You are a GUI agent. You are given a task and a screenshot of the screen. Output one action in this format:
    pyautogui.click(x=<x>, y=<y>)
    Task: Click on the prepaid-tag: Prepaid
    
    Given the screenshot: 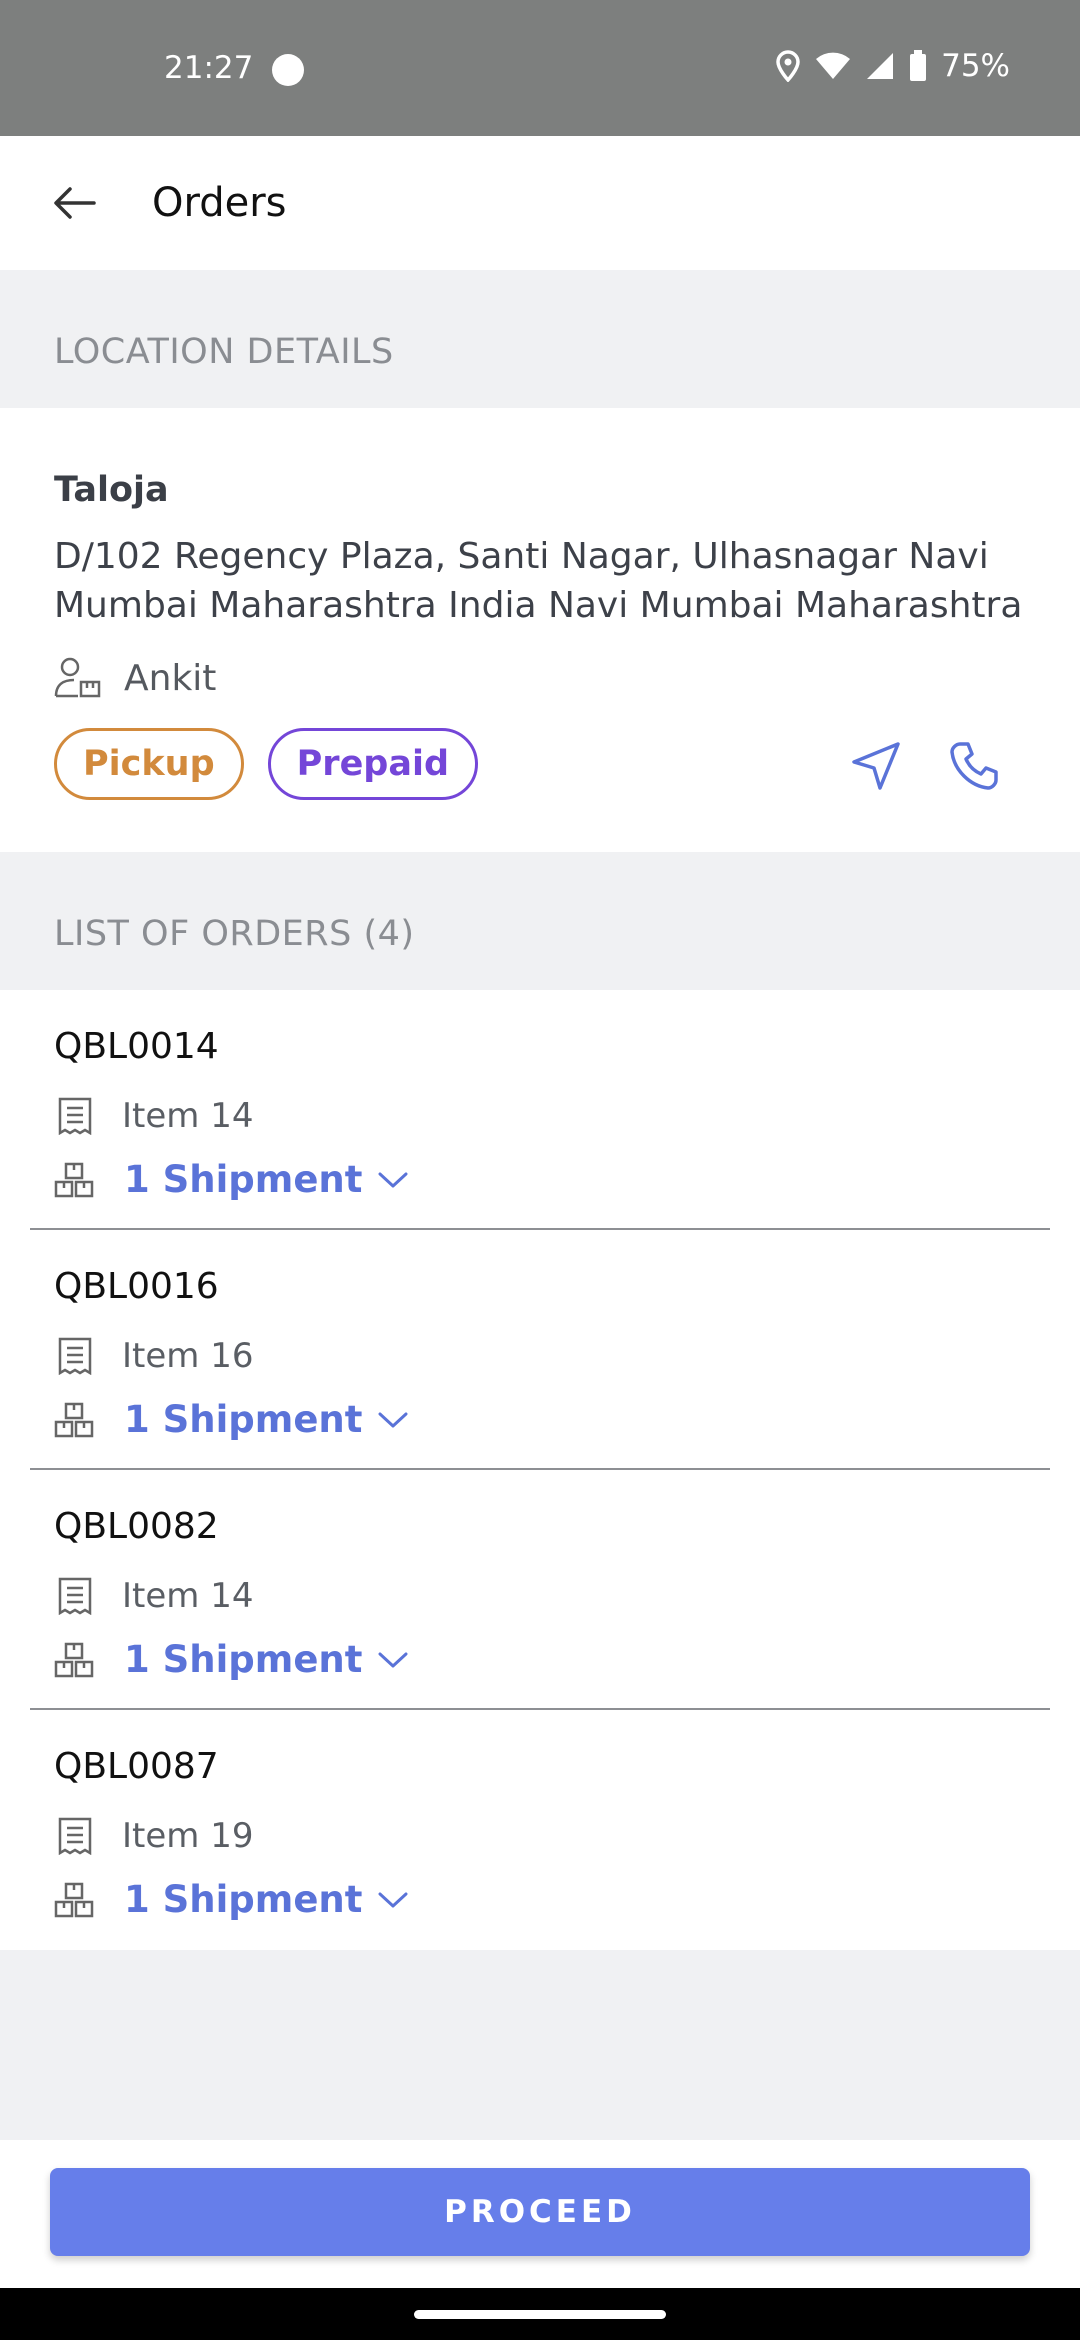 What is the action you would take?
    pyautogui.click(x=373, y=764)
    